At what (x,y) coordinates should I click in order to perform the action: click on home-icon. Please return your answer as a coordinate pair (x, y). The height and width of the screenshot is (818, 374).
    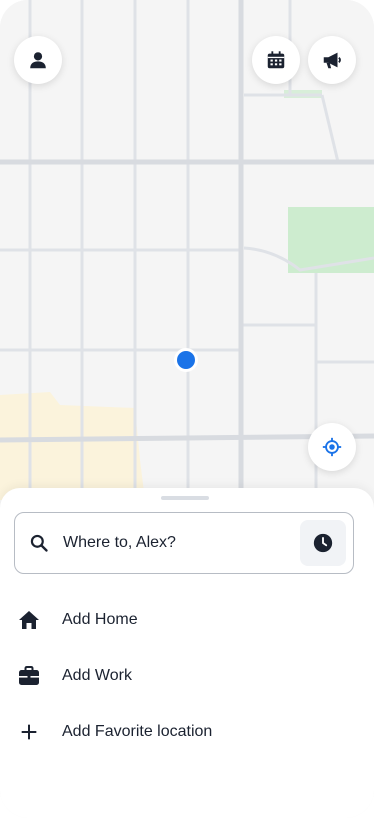
    Looking at the image, I should click on (29, 620).